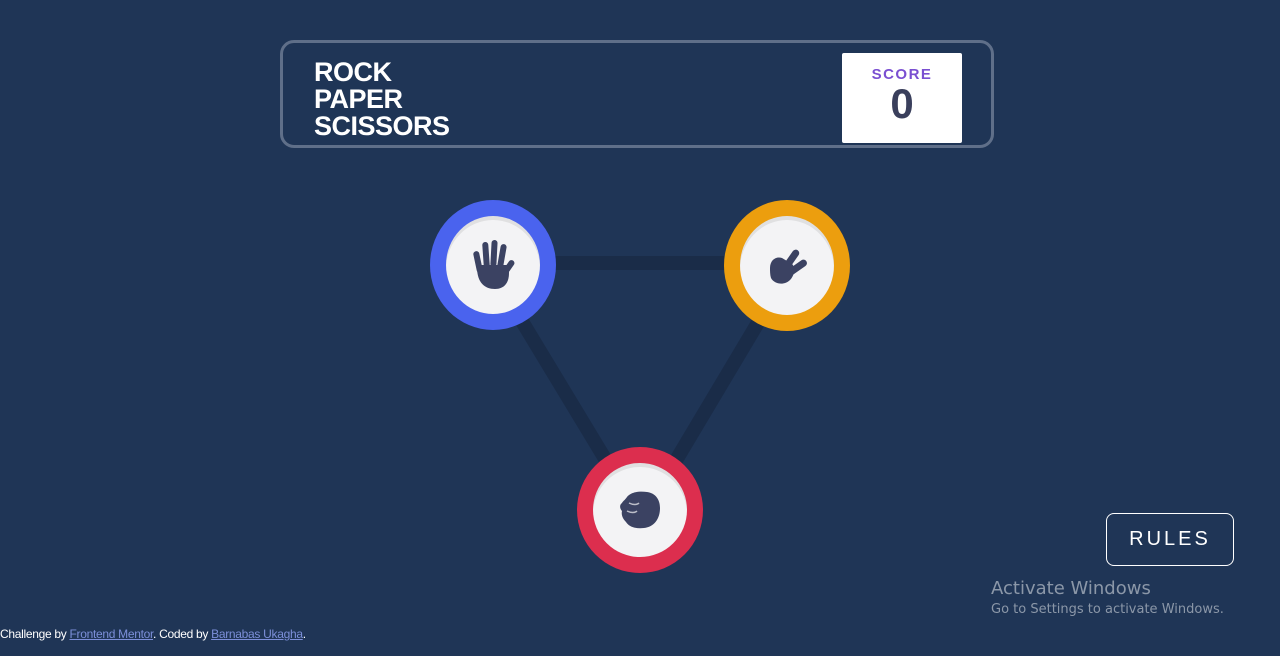 This screenshot has height=656, width=1280. I want to click on watermark-subtitle: Go to Settings to activate Windows., so click(1107, 609).